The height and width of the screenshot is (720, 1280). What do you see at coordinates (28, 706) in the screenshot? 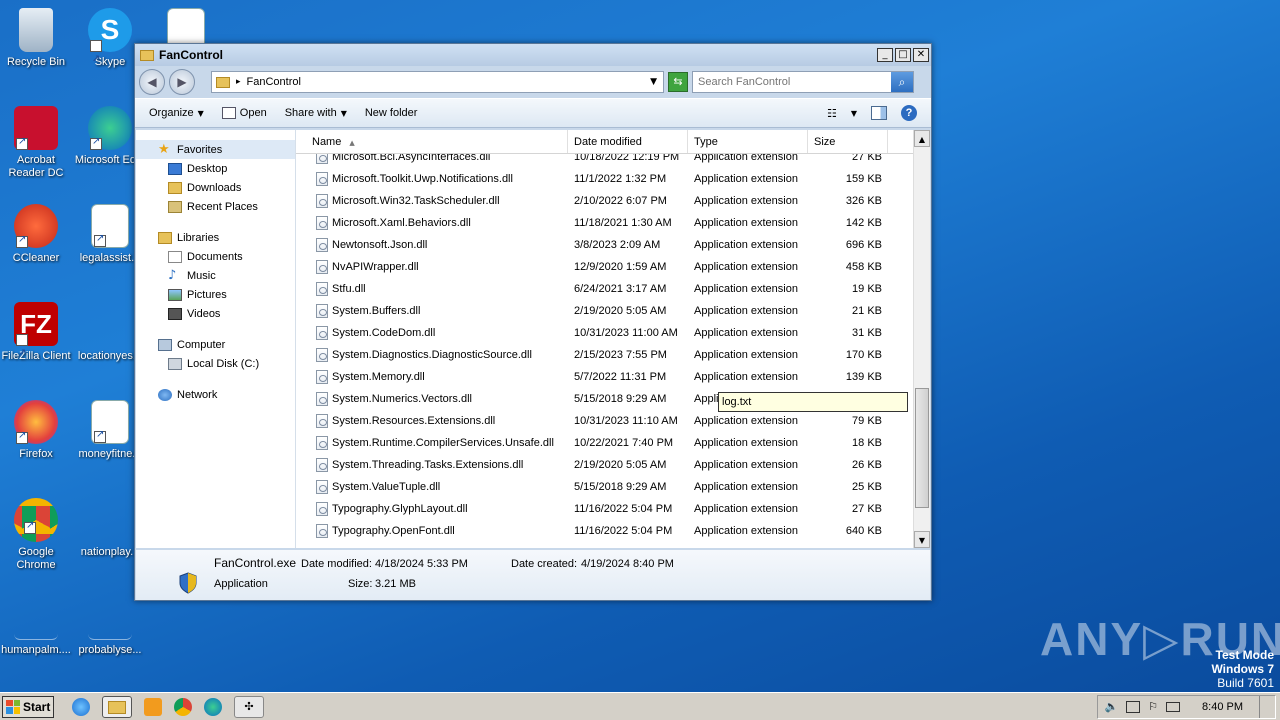
I see `start-button: Start` at bounding box center [28, 706].